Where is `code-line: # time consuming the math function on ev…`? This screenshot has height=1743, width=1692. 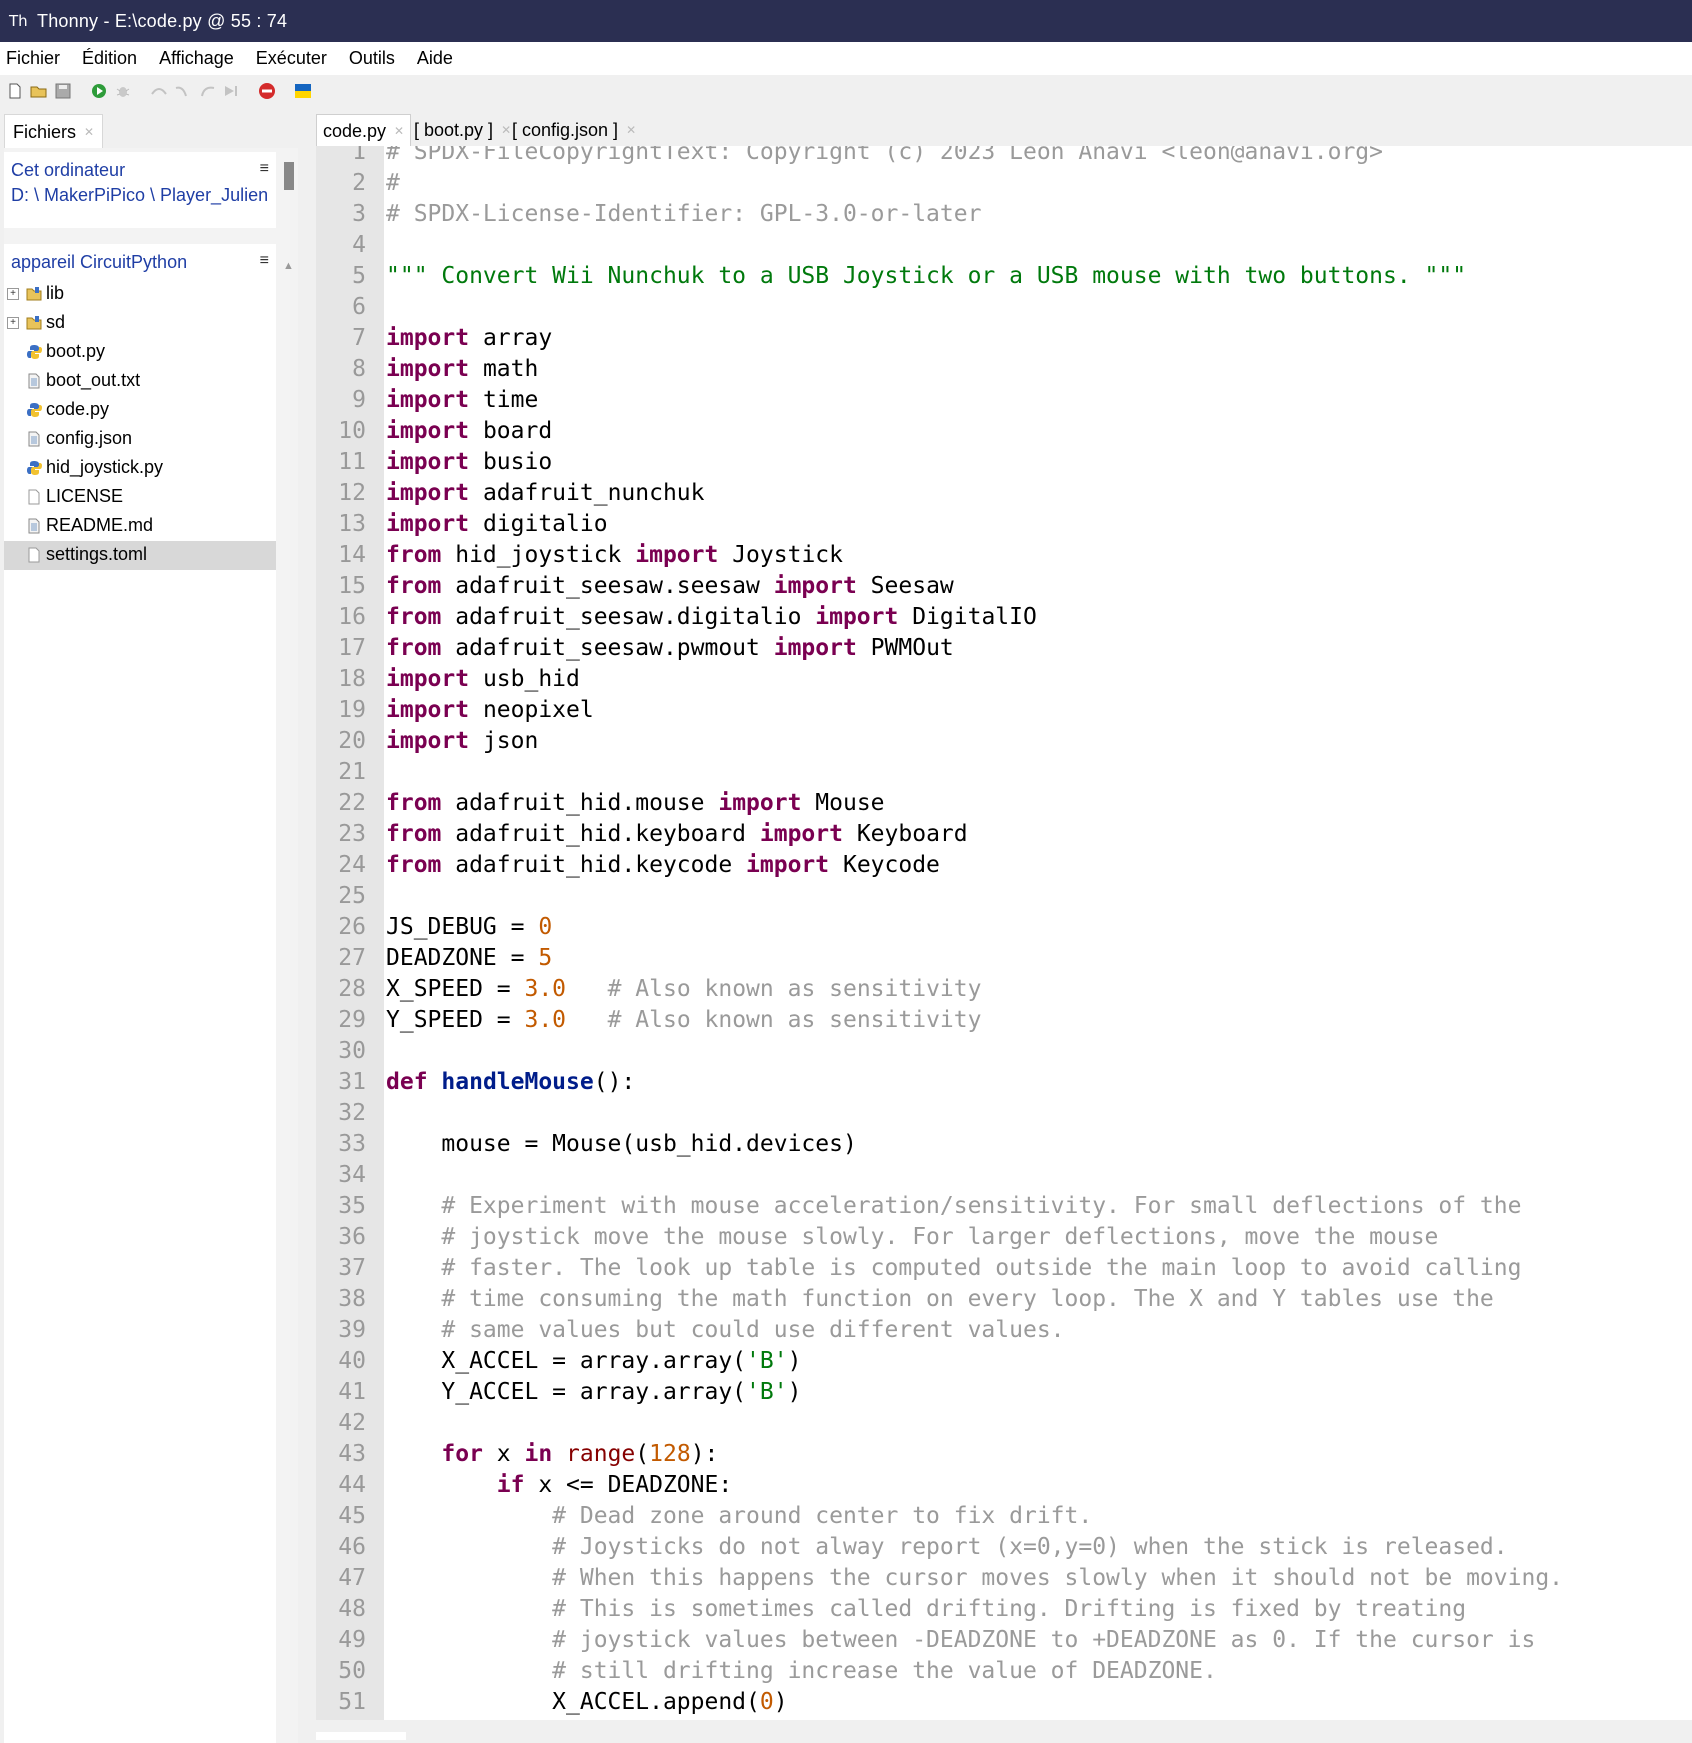 code-line: # time consuming the math function on ev… is located at coordinates (939, 1299).